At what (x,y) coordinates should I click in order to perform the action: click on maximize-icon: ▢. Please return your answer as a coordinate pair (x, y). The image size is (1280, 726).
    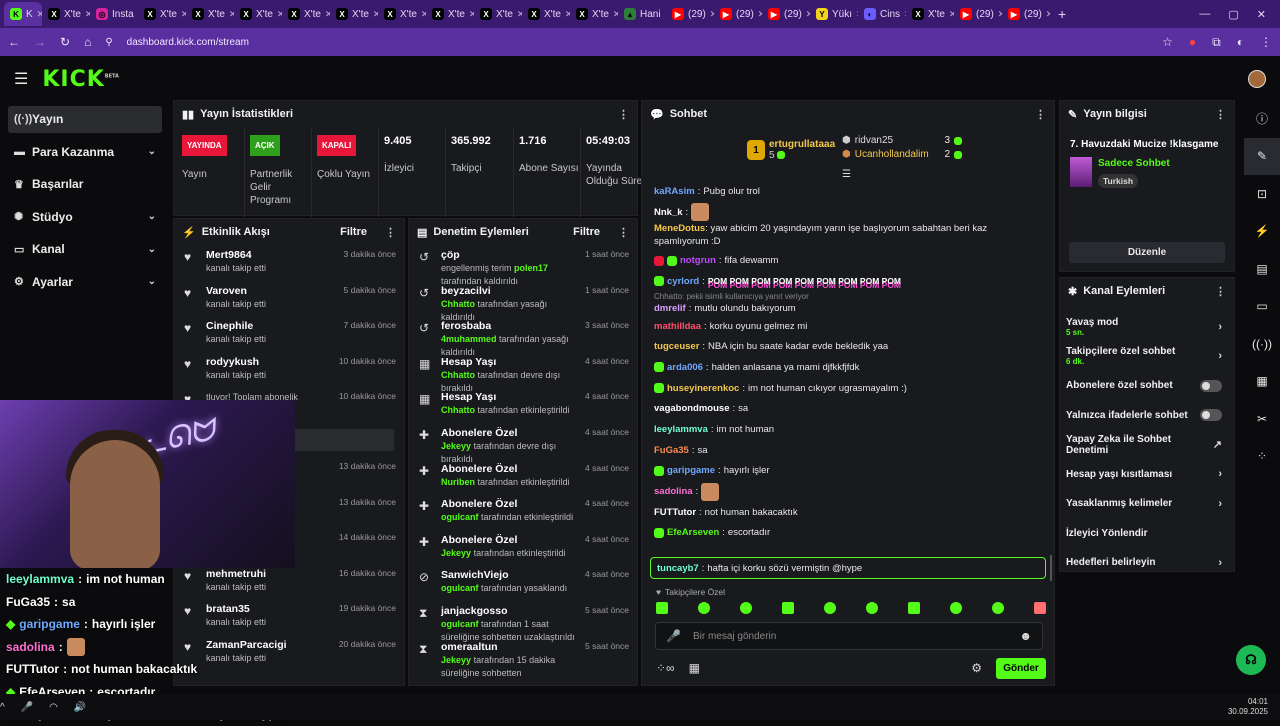
    Looking at the image, I should click on (1233, 14).